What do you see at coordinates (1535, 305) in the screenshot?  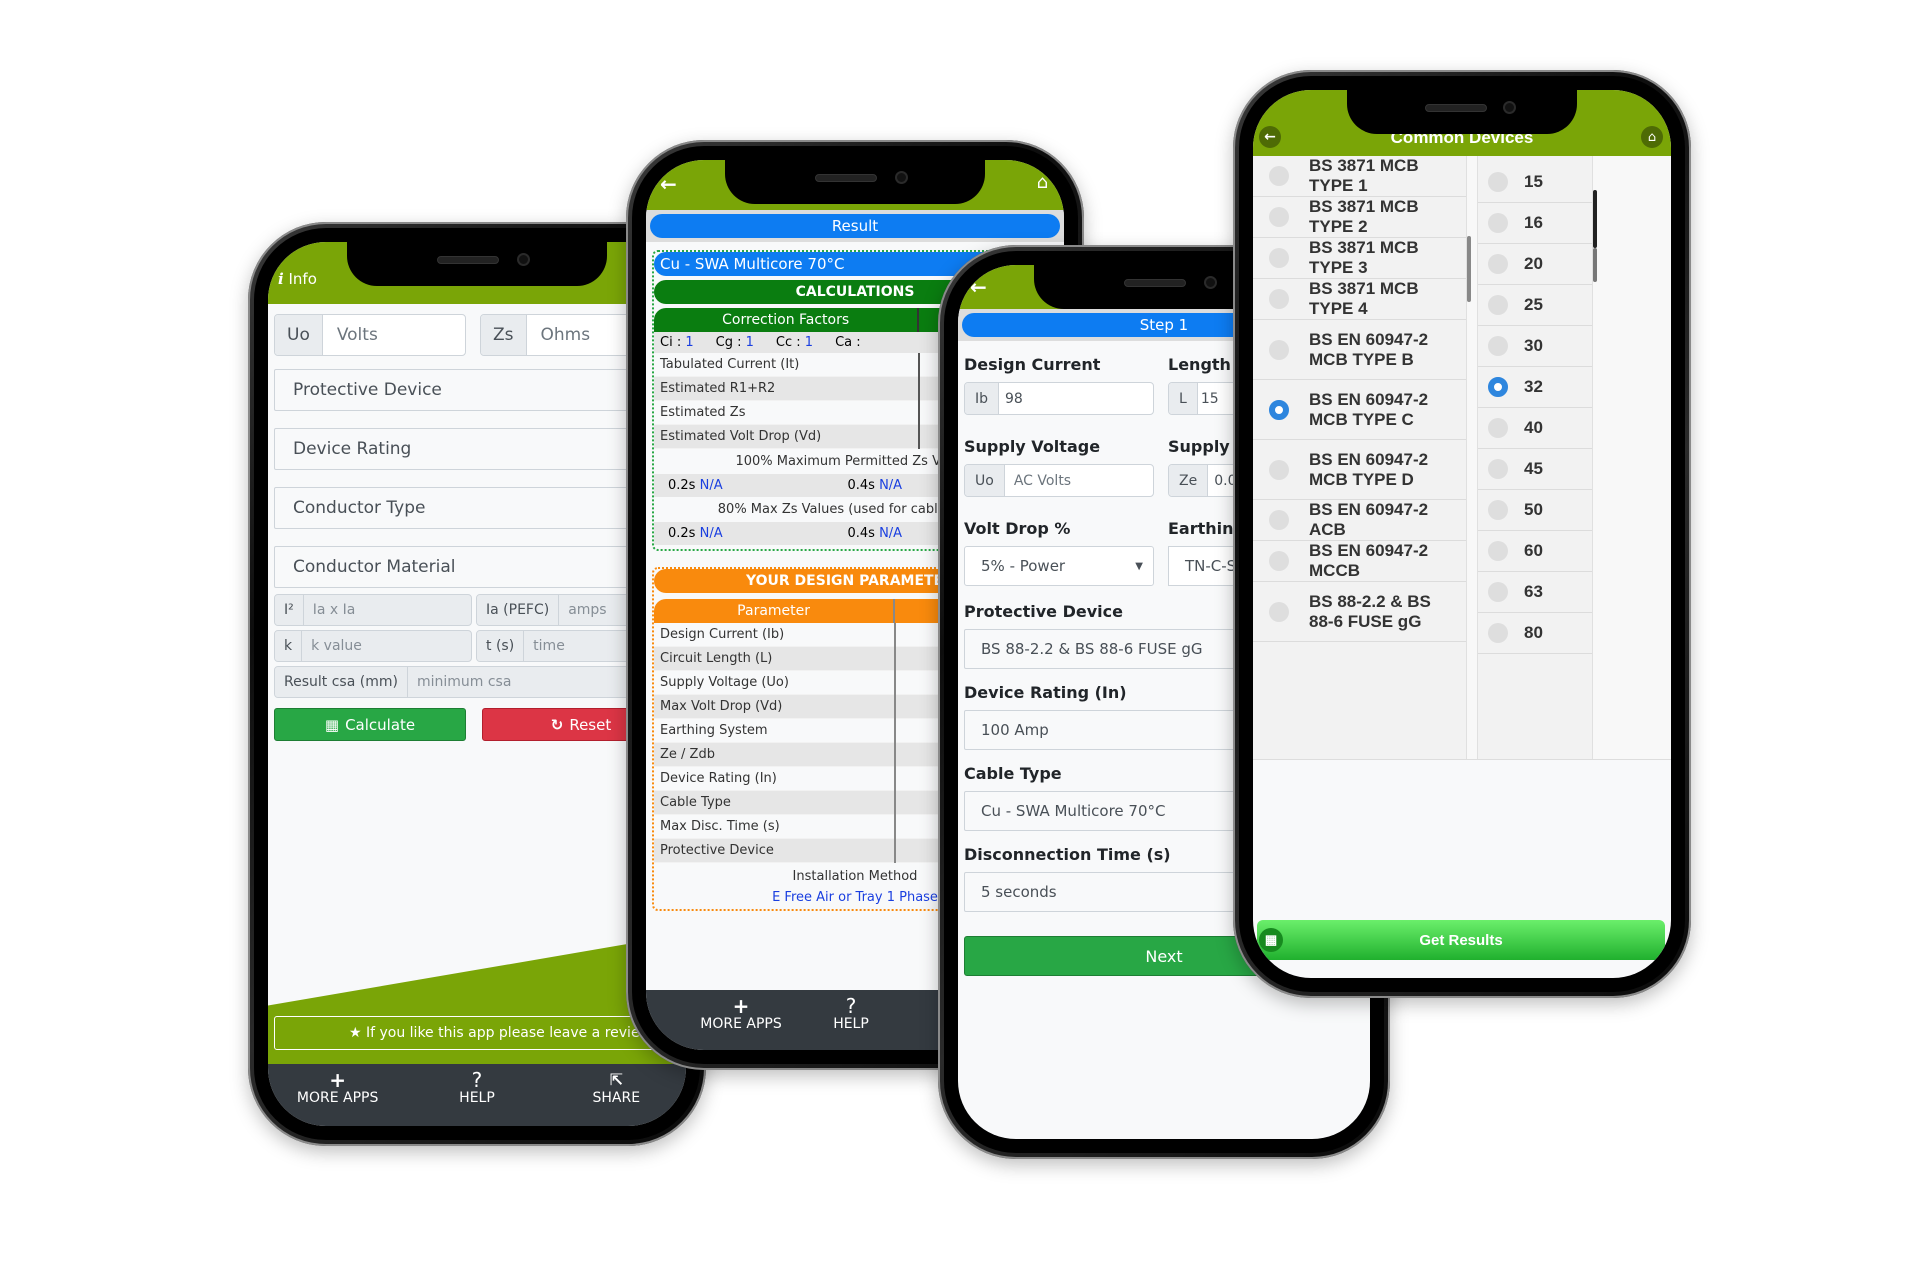 I see `rating-option: 25` at bounding box center [1535, 305].